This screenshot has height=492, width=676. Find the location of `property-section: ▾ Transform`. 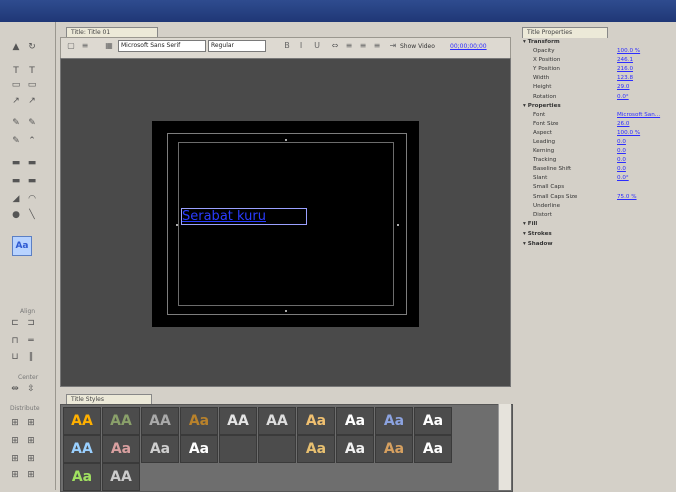

property-section: ▾ Transform is located at coordinates (597, 42).